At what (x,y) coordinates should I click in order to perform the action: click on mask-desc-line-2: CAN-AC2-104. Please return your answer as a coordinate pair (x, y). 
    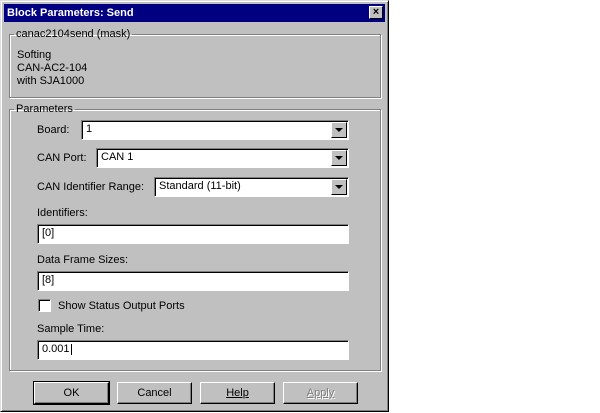
    Looking at the image, I should click on (52, 68).